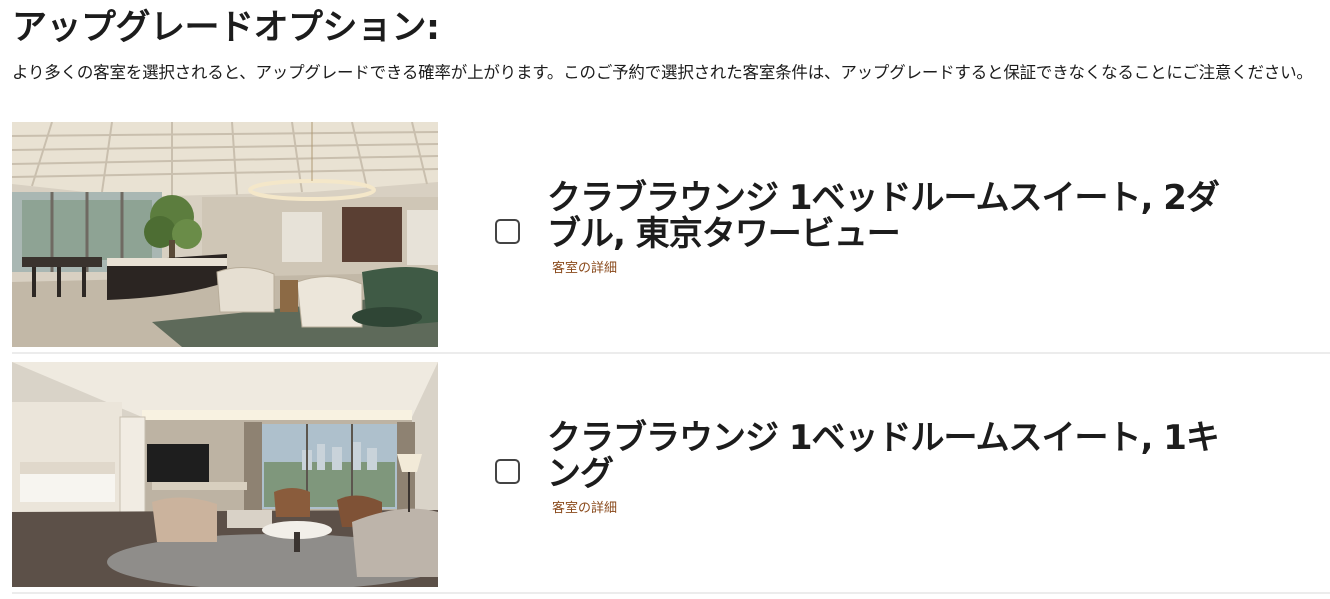 This screenshot has width=1330, height=599. Describe the element at coordinates (226, 28) in the screenshot. I see `page-title: アップグレードオプション:` at that location.